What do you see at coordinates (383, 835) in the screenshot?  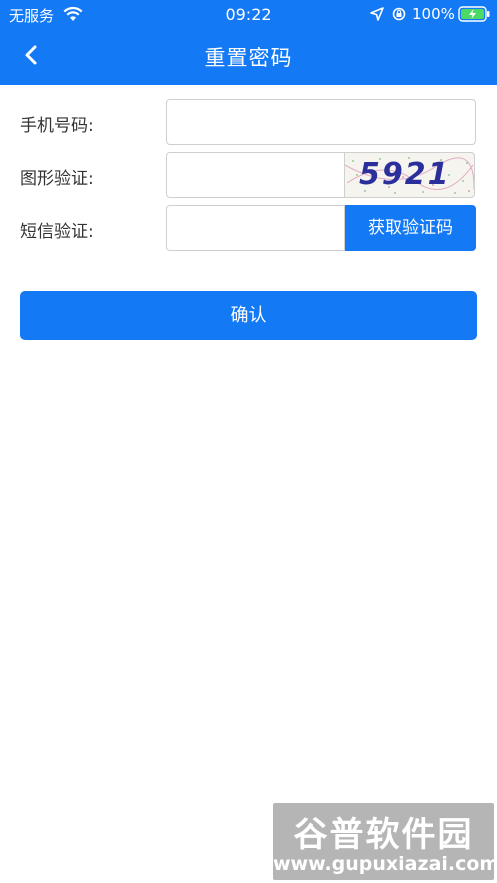 I see `watermark-logo: 谷普软件园` at bounding box center [383, 835].